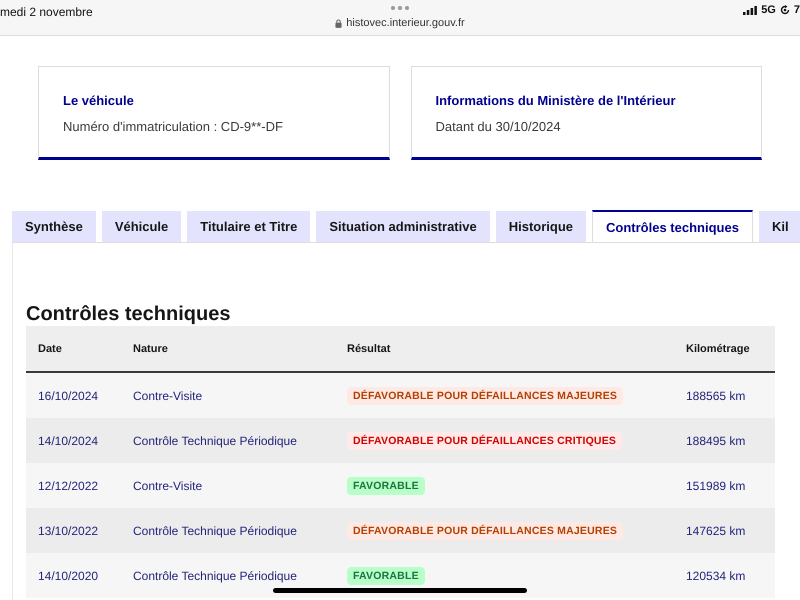  I want to click on tab: Véhicule, so click(142, 226).